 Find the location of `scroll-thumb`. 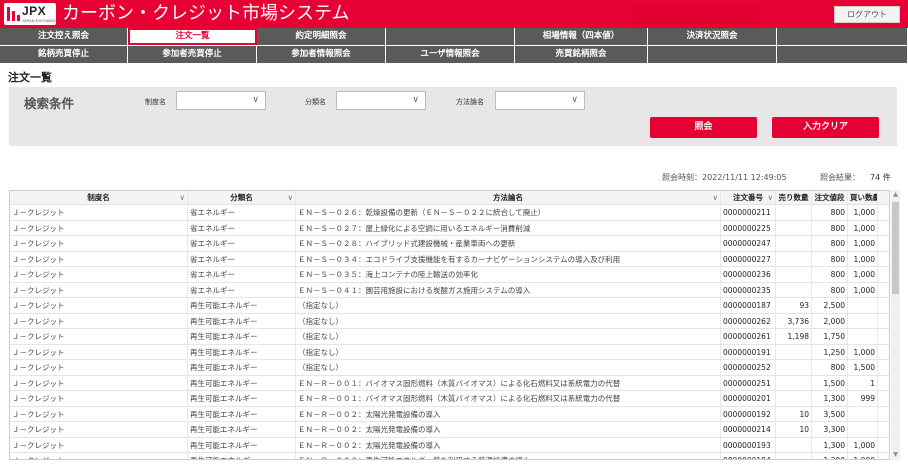

scroll-thumb is located at coordinates (895, 248).